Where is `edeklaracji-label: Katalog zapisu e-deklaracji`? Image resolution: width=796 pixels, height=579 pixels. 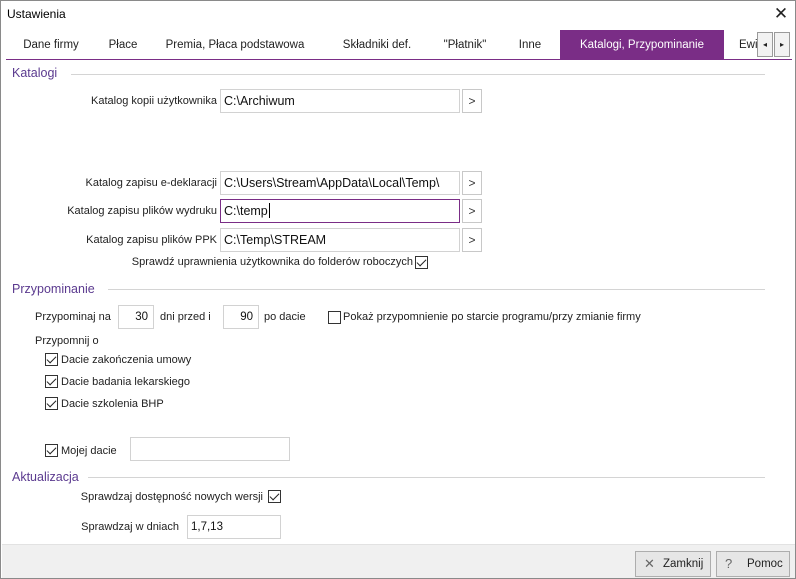 edeklaracji-label: Katalog zapisu e-deklaracji is located at coordinates (151, 183).